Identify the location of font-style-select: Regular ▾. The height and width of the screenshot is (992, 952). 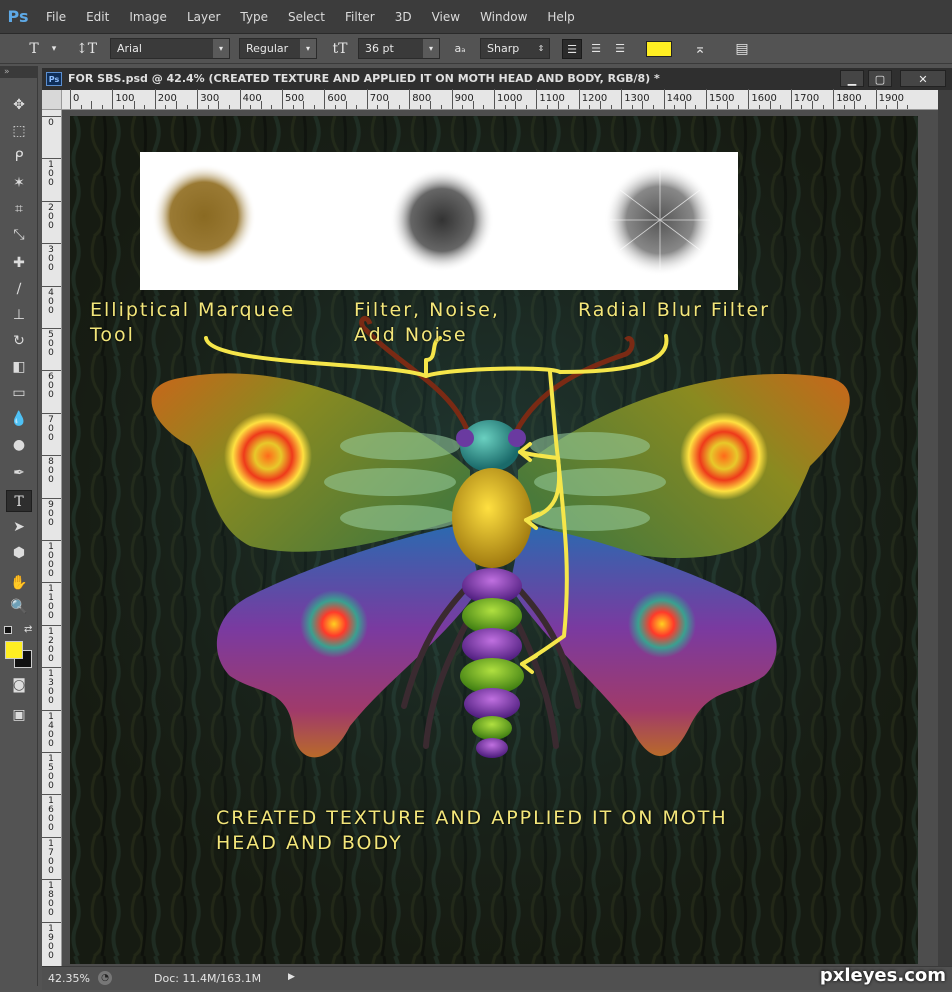
(278, 48).